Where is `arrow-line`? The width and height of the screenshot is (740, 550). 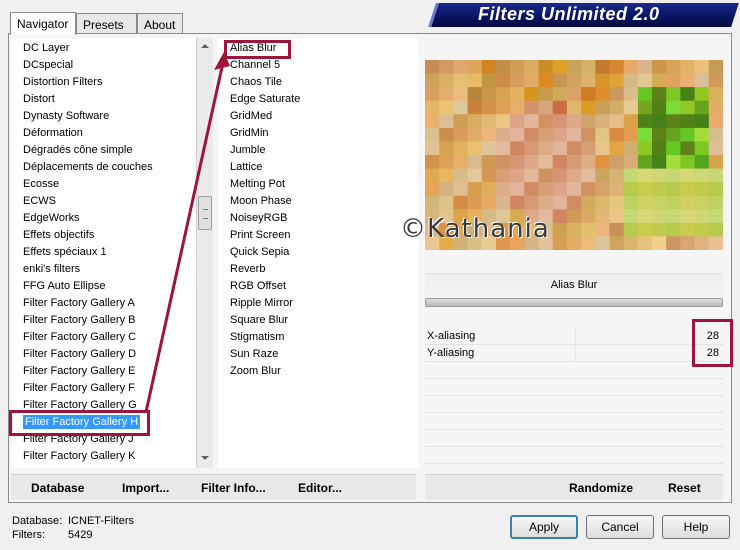
arrow-line is located at coordinates (185, 235).